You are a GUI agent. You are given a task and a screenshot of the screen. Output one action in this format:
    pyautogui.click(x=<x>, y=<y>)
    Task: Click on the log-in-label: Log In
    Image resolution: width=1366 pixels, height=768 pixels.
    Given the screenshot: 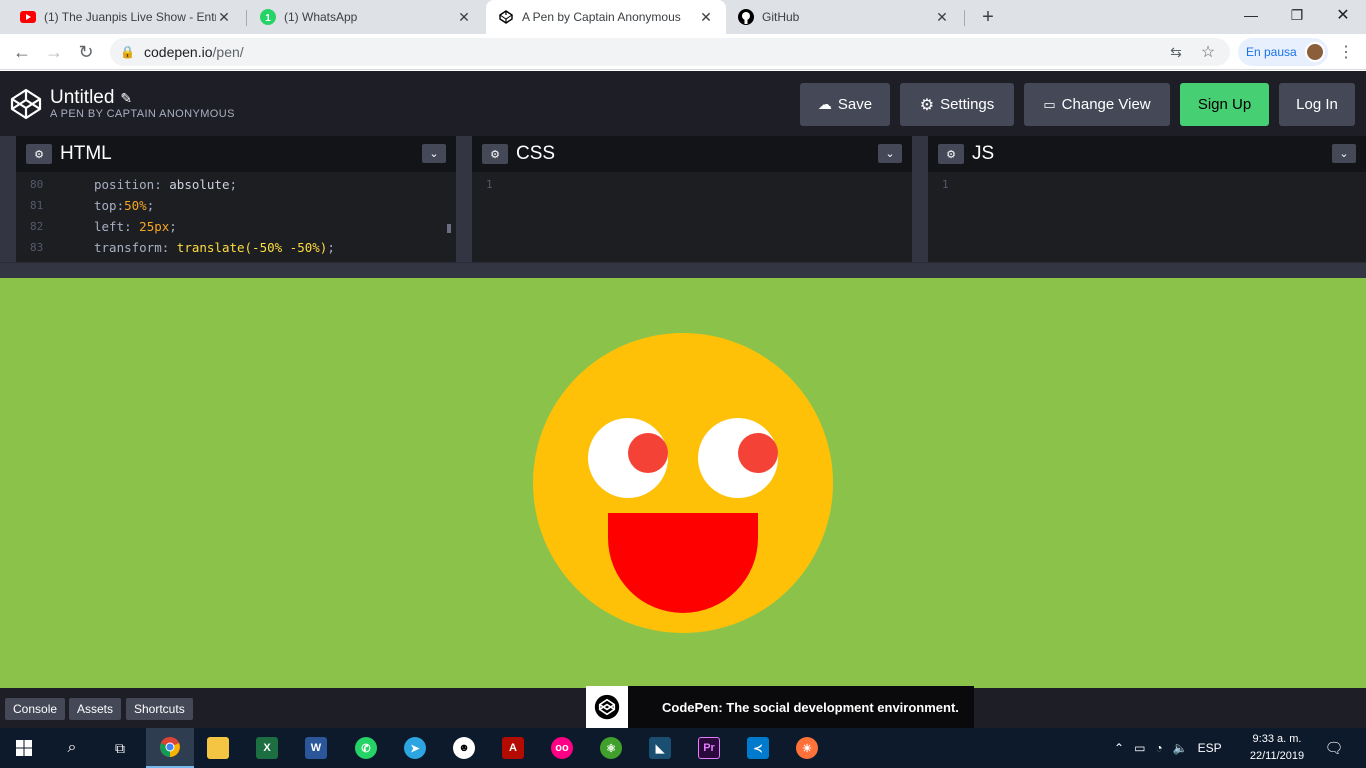 What is the action you would take?
    pyautogui.click(x=1317, y=104)
    